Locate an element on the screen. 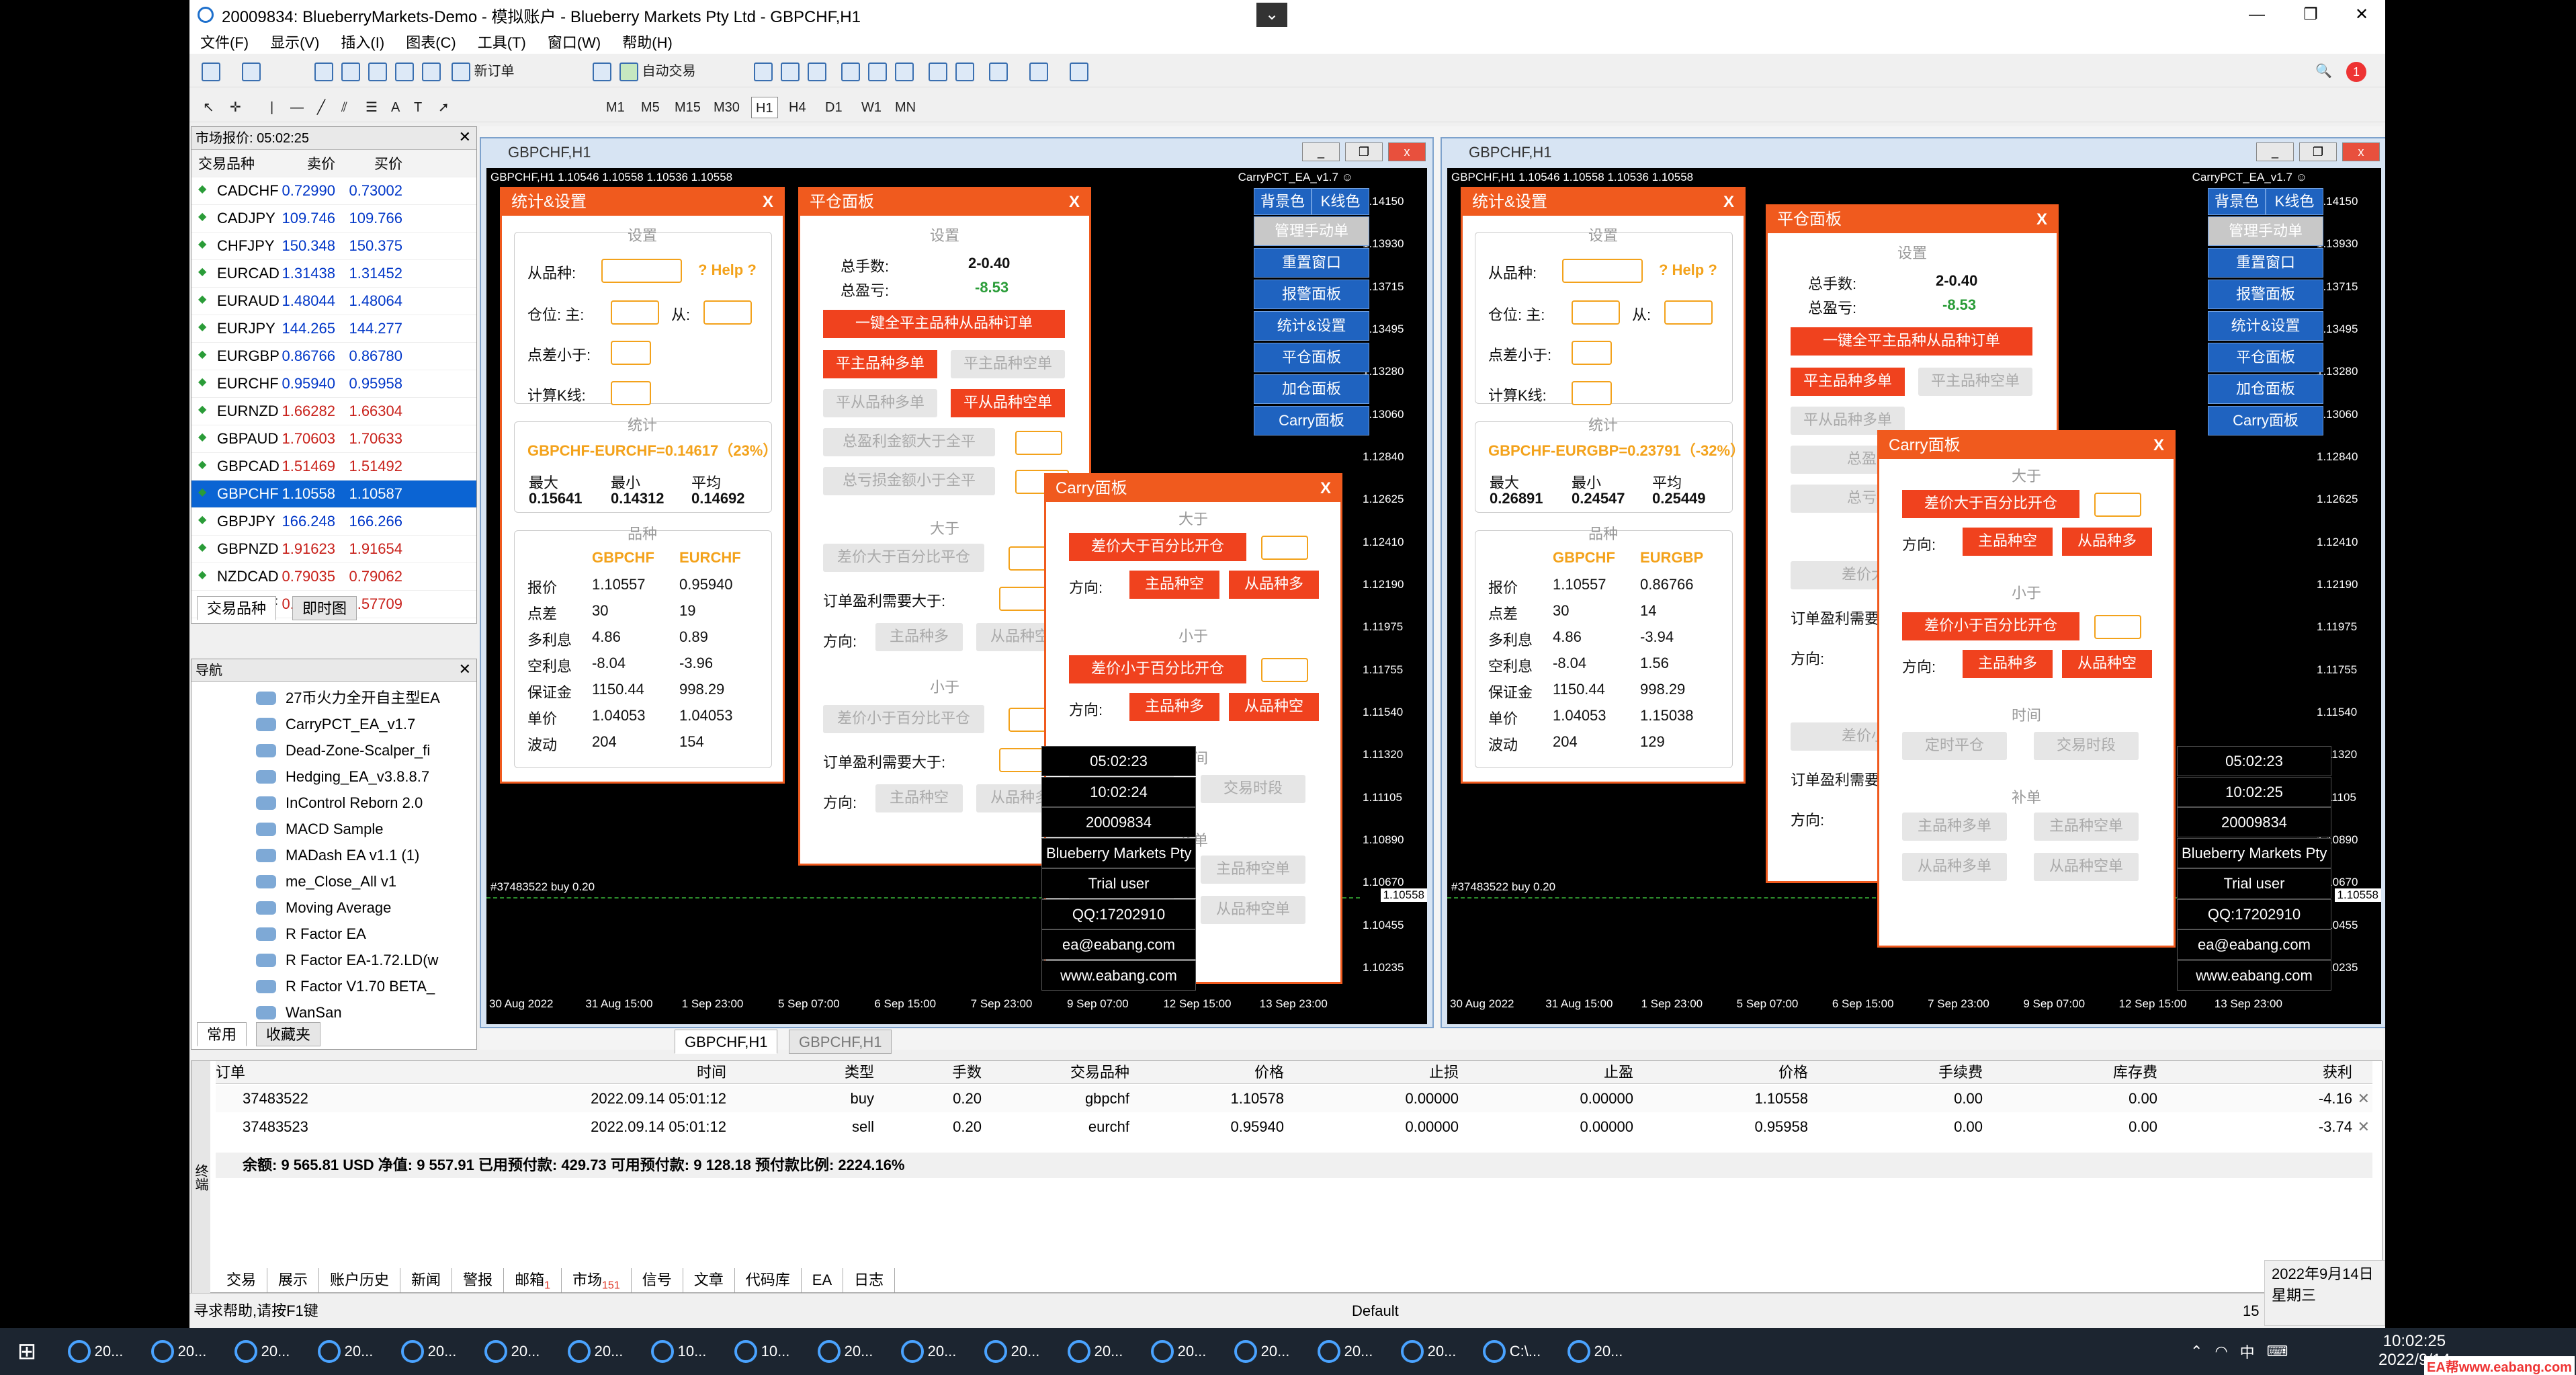 The image size is (2576, 1375). keyboard-icon: ⌨ is located at coordinates (2277, 1351).